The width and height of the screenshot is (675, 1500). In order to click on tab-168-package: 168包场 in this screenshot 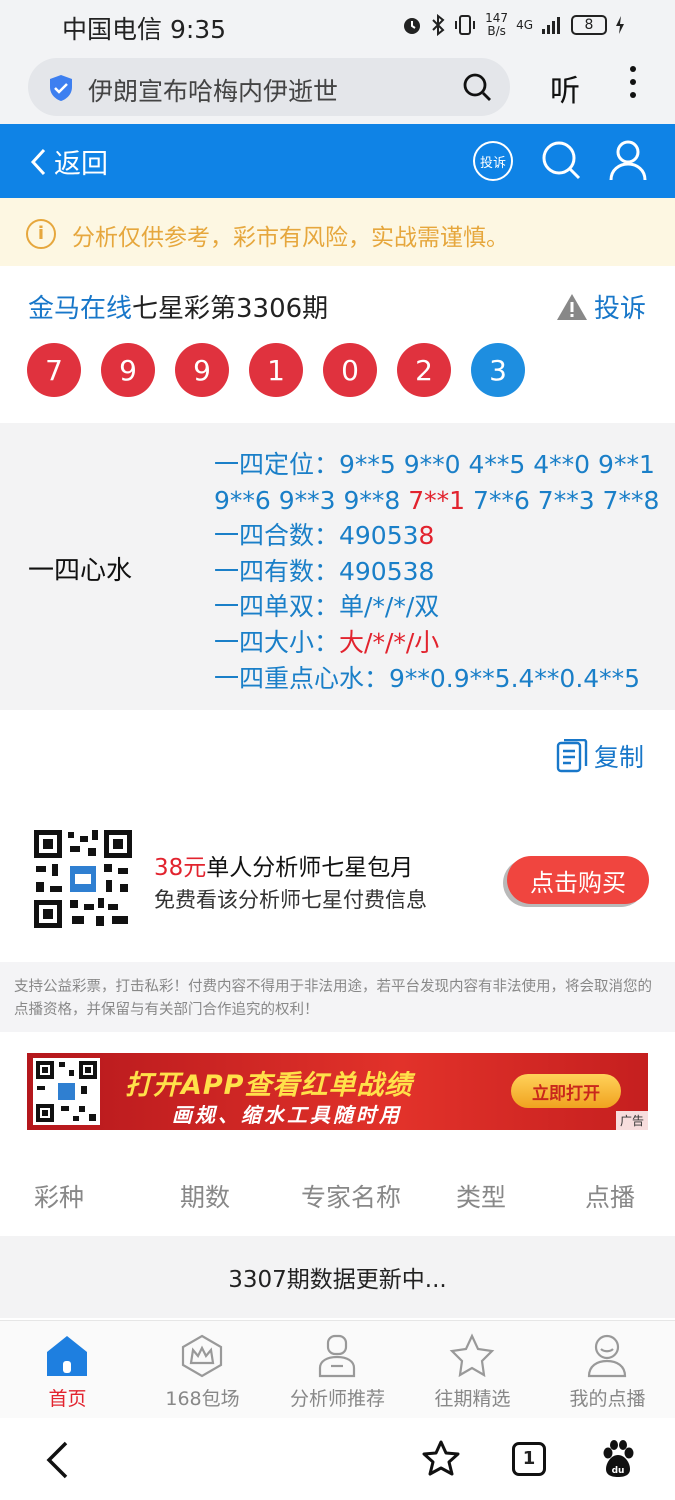, I will do `click(202, 1370)`.